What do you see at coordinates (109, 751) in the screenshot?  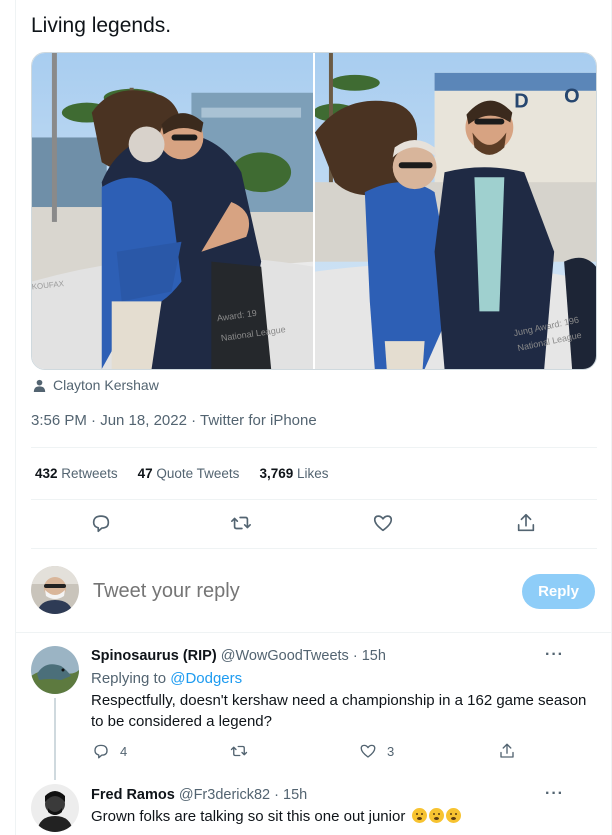 I see `reply-reply-button: 4` at bounding box center [109, 751].